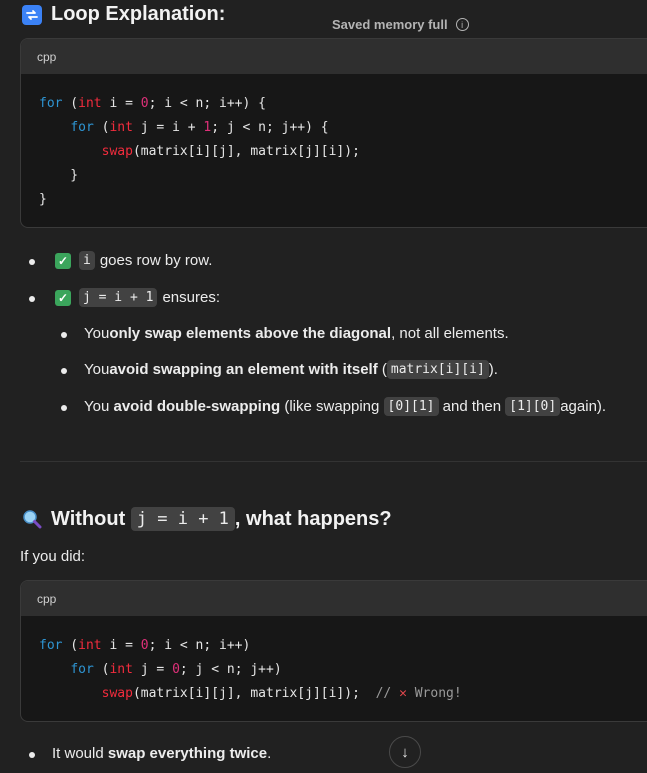  Describe the element at coordinates (270, 127) in the screenshot. I see `code-token: ; j < n; j++) {` at that location.